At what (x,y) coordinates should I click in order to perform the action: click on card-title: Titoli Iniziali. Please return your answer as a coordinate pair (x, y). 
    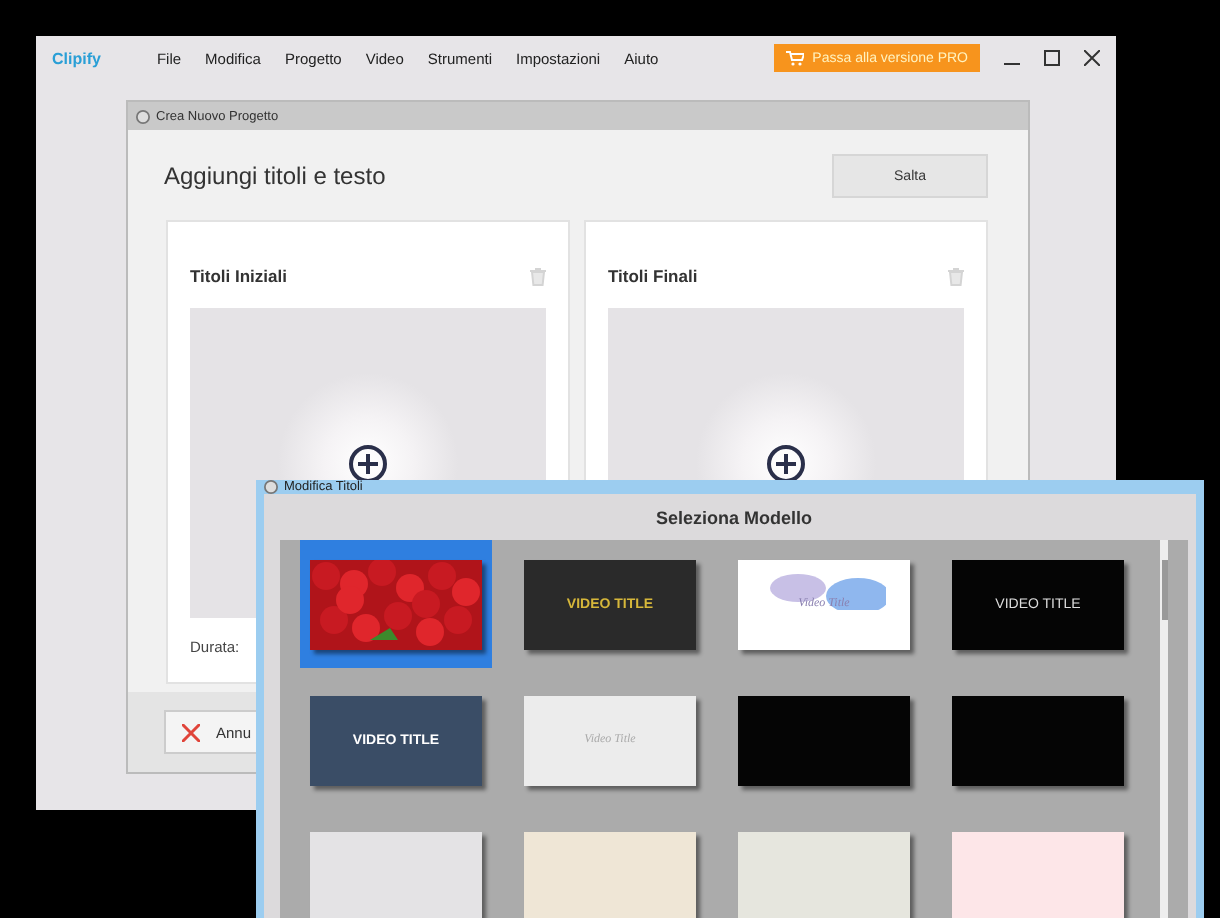
    Looking at the image, I should click on (238, 276).